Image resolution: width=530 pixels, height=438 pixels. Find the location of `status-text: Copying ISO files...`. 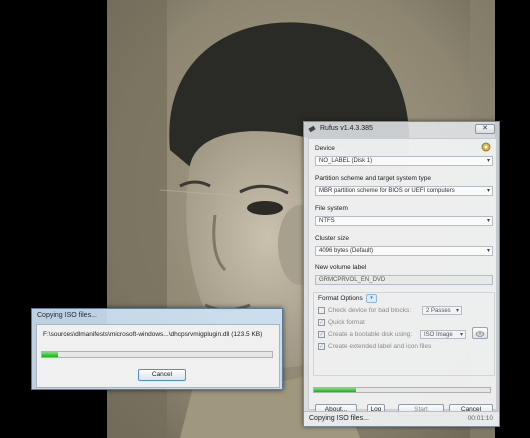

status-text: Copying ISO files... is located at coordinates (339, 418).